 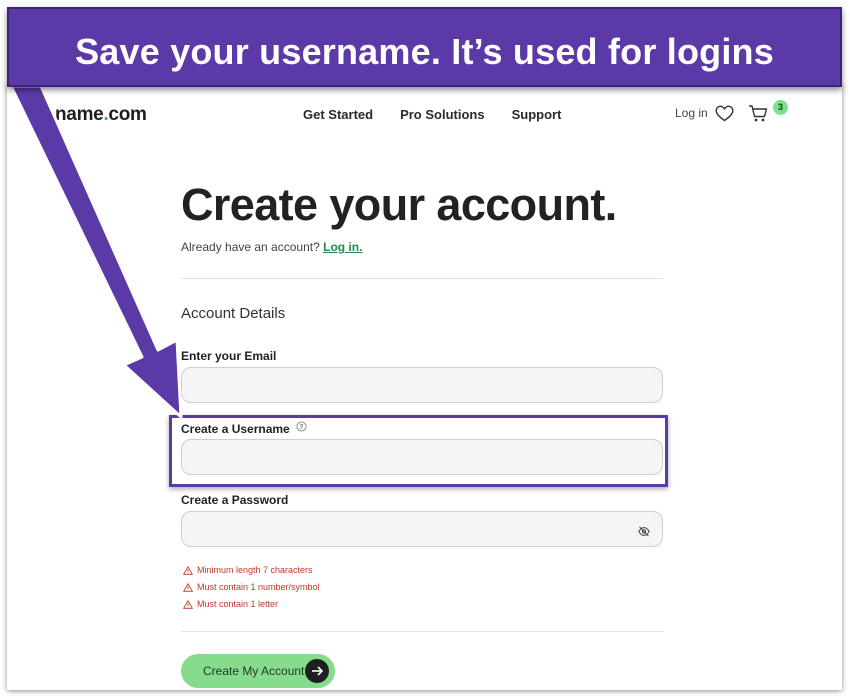 I want to click on banner-text: Save your username. It’s used for logins, so click(x=424, y=51).